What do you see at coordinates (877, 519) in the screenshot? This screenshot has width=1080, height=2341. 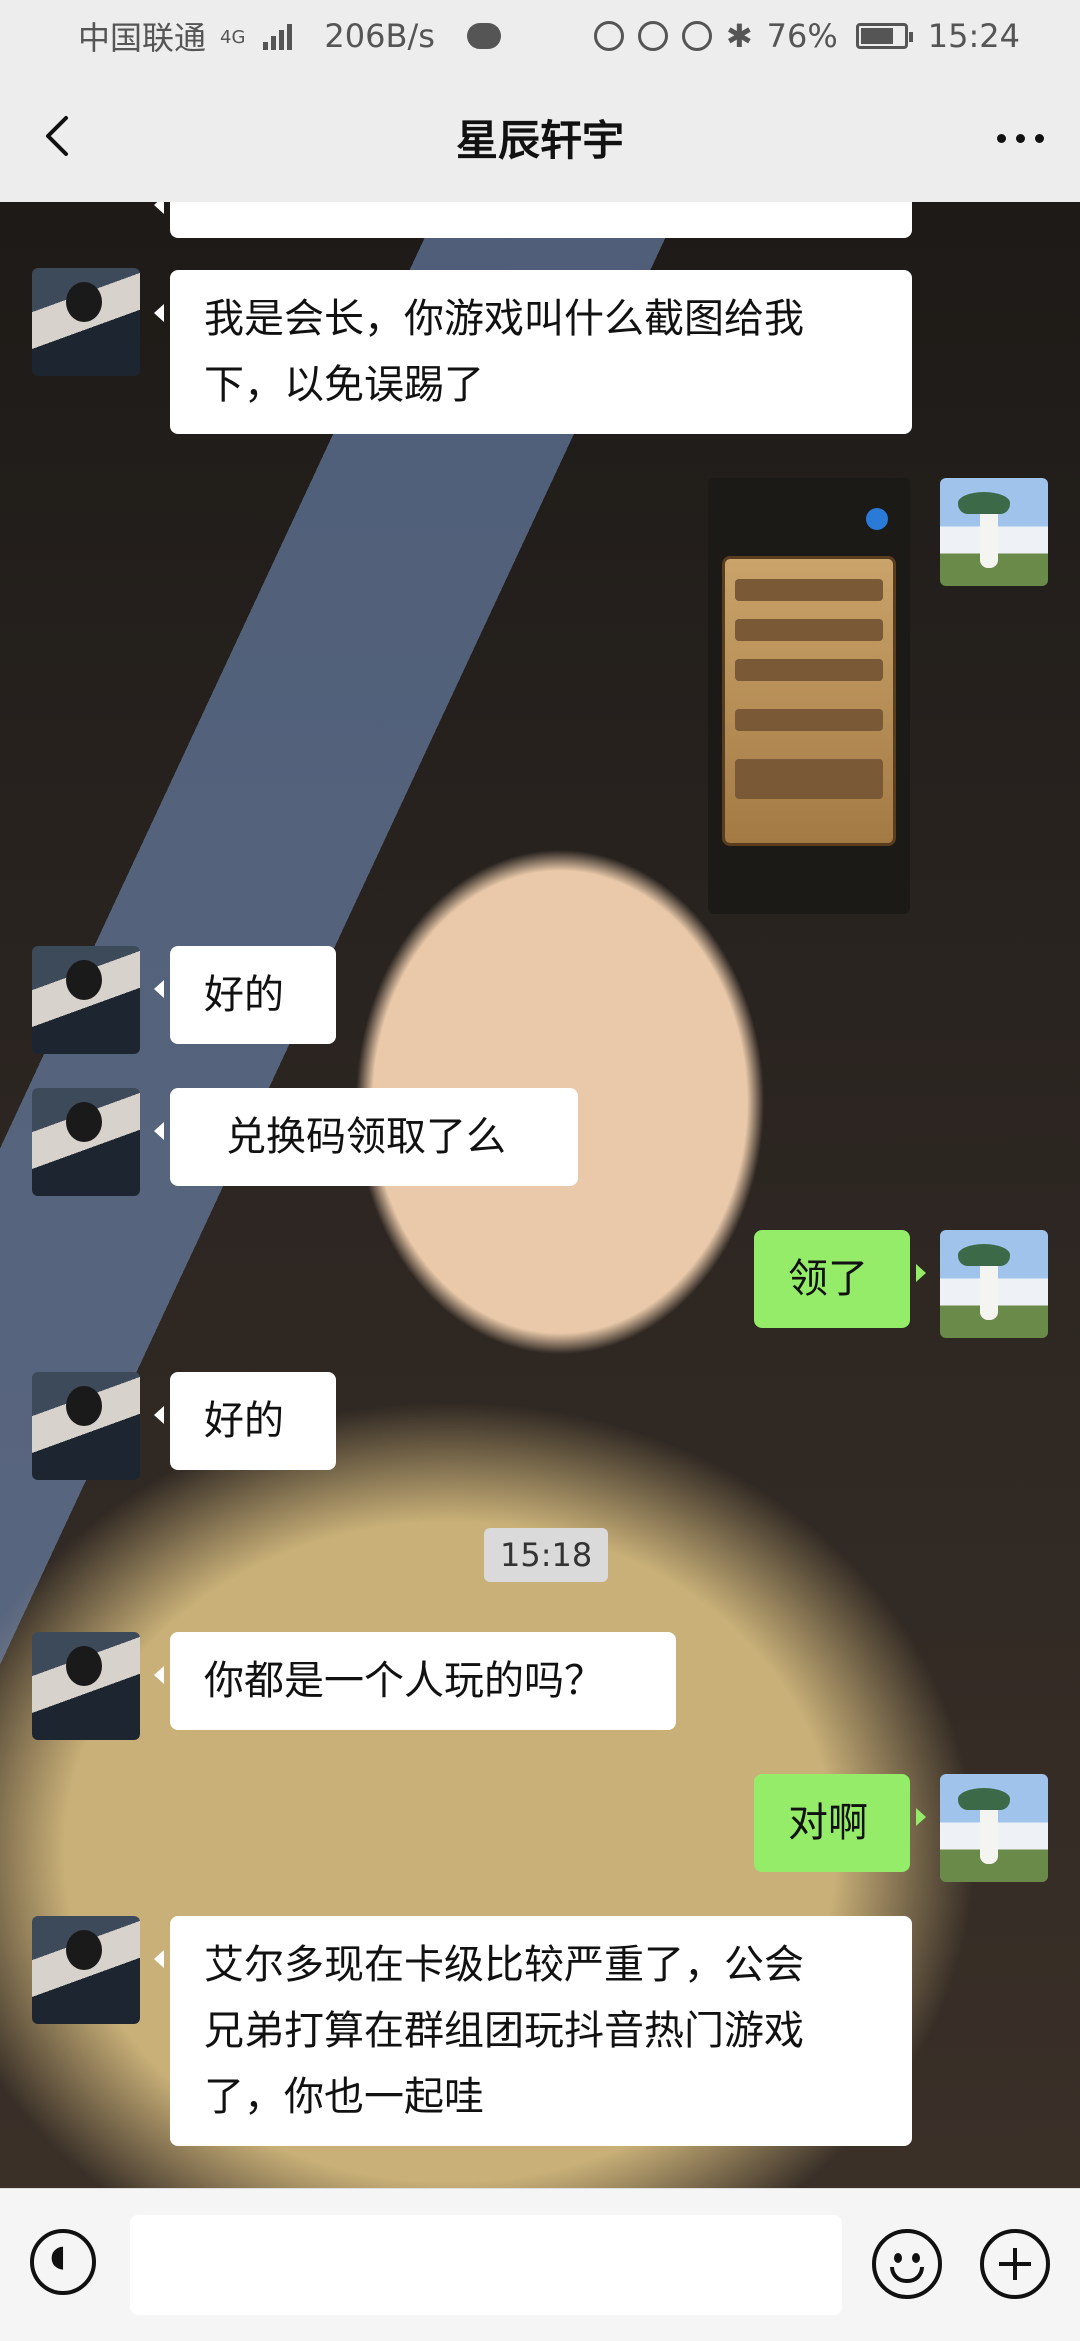 I see `badge-icon` at bounding box center [877, 519].